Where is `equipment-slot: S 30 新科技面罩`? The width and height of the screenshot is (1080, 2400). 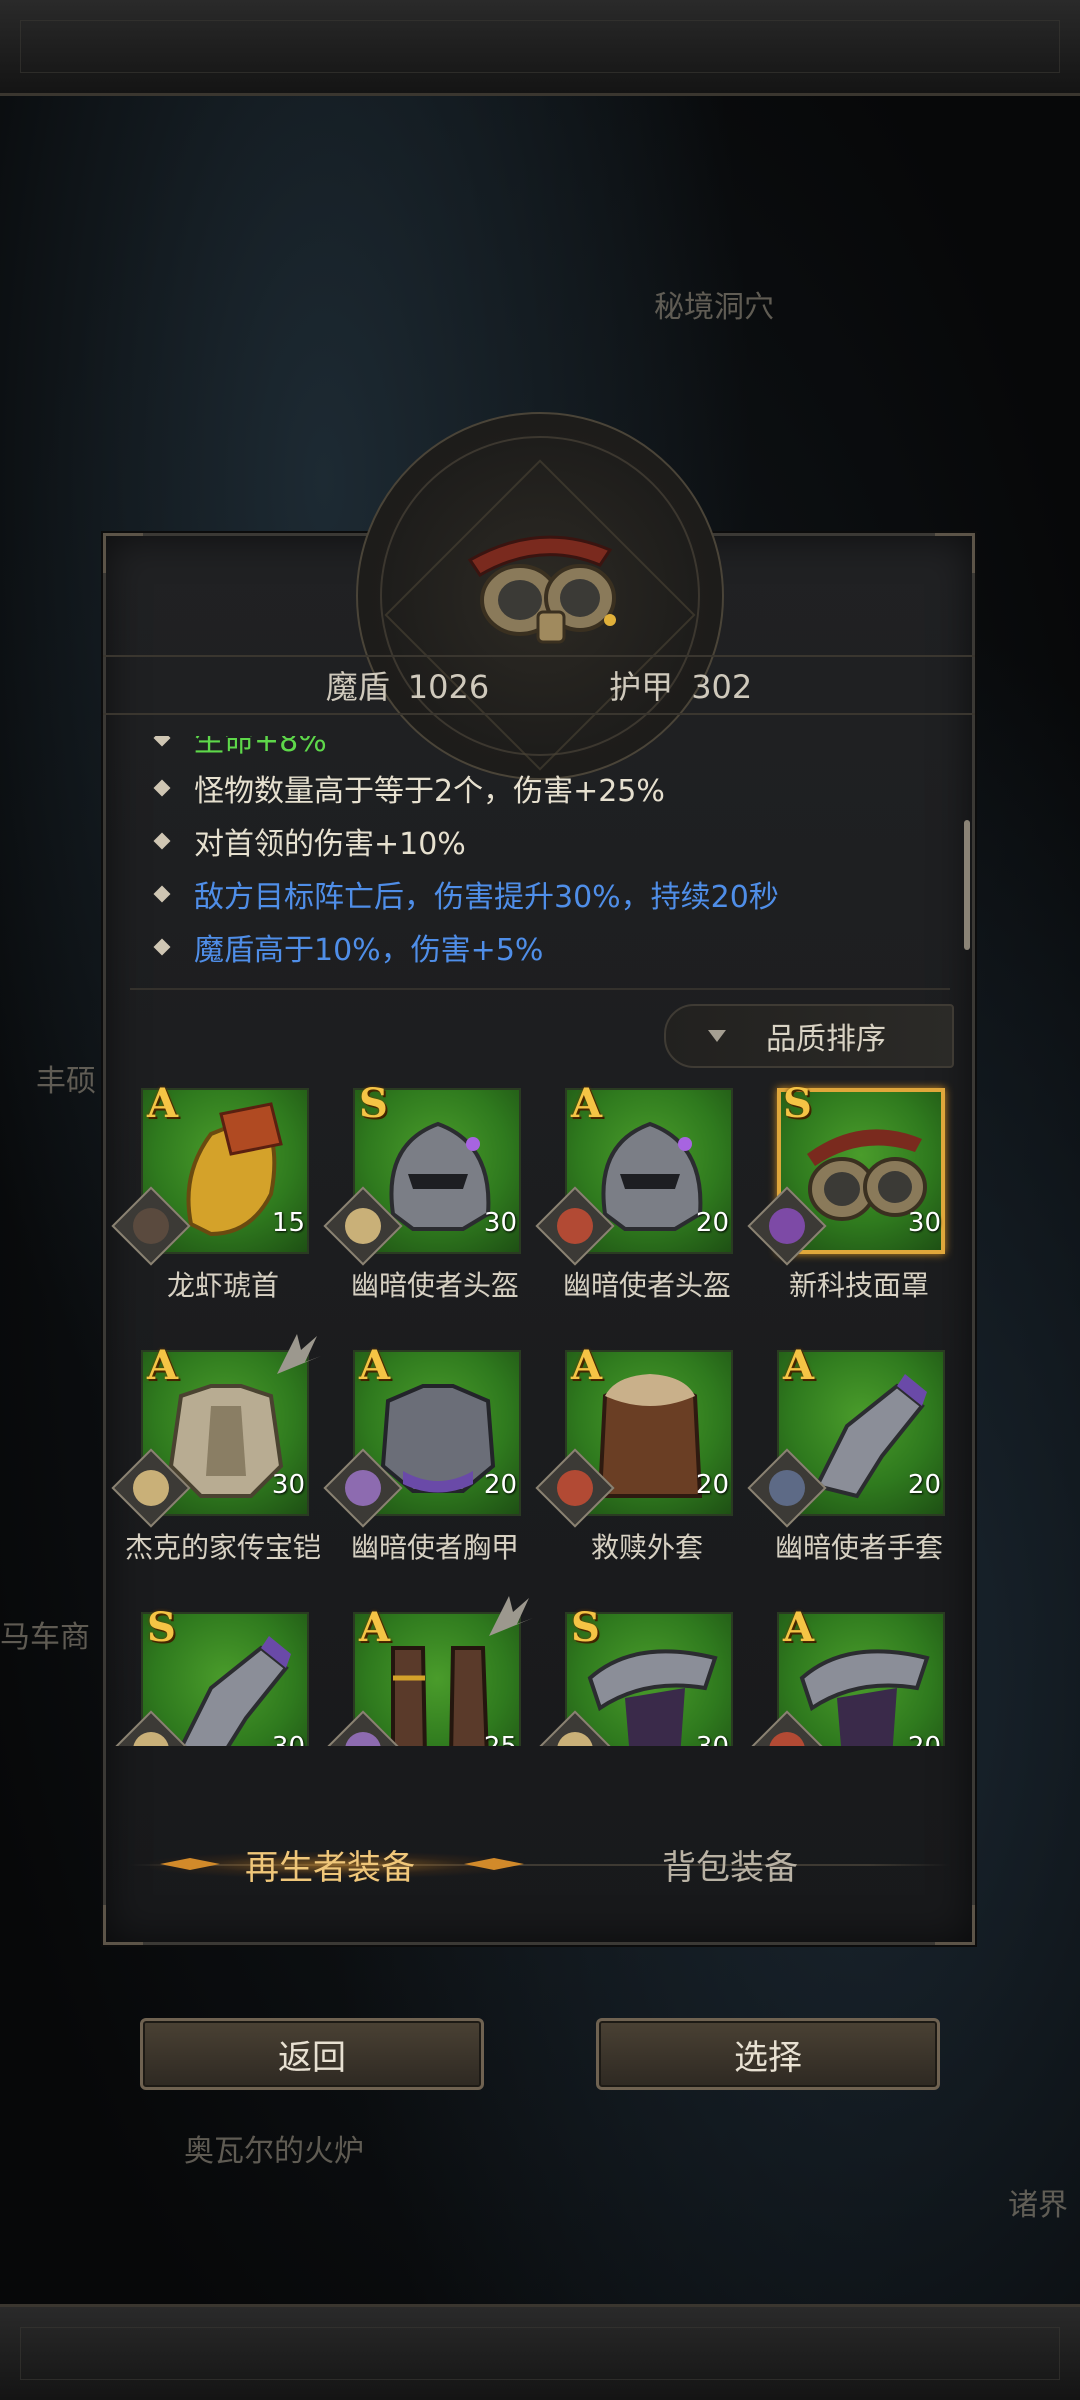 equipment-slot: S 30 新科技面罩 is located at coordinates (845, 1200).